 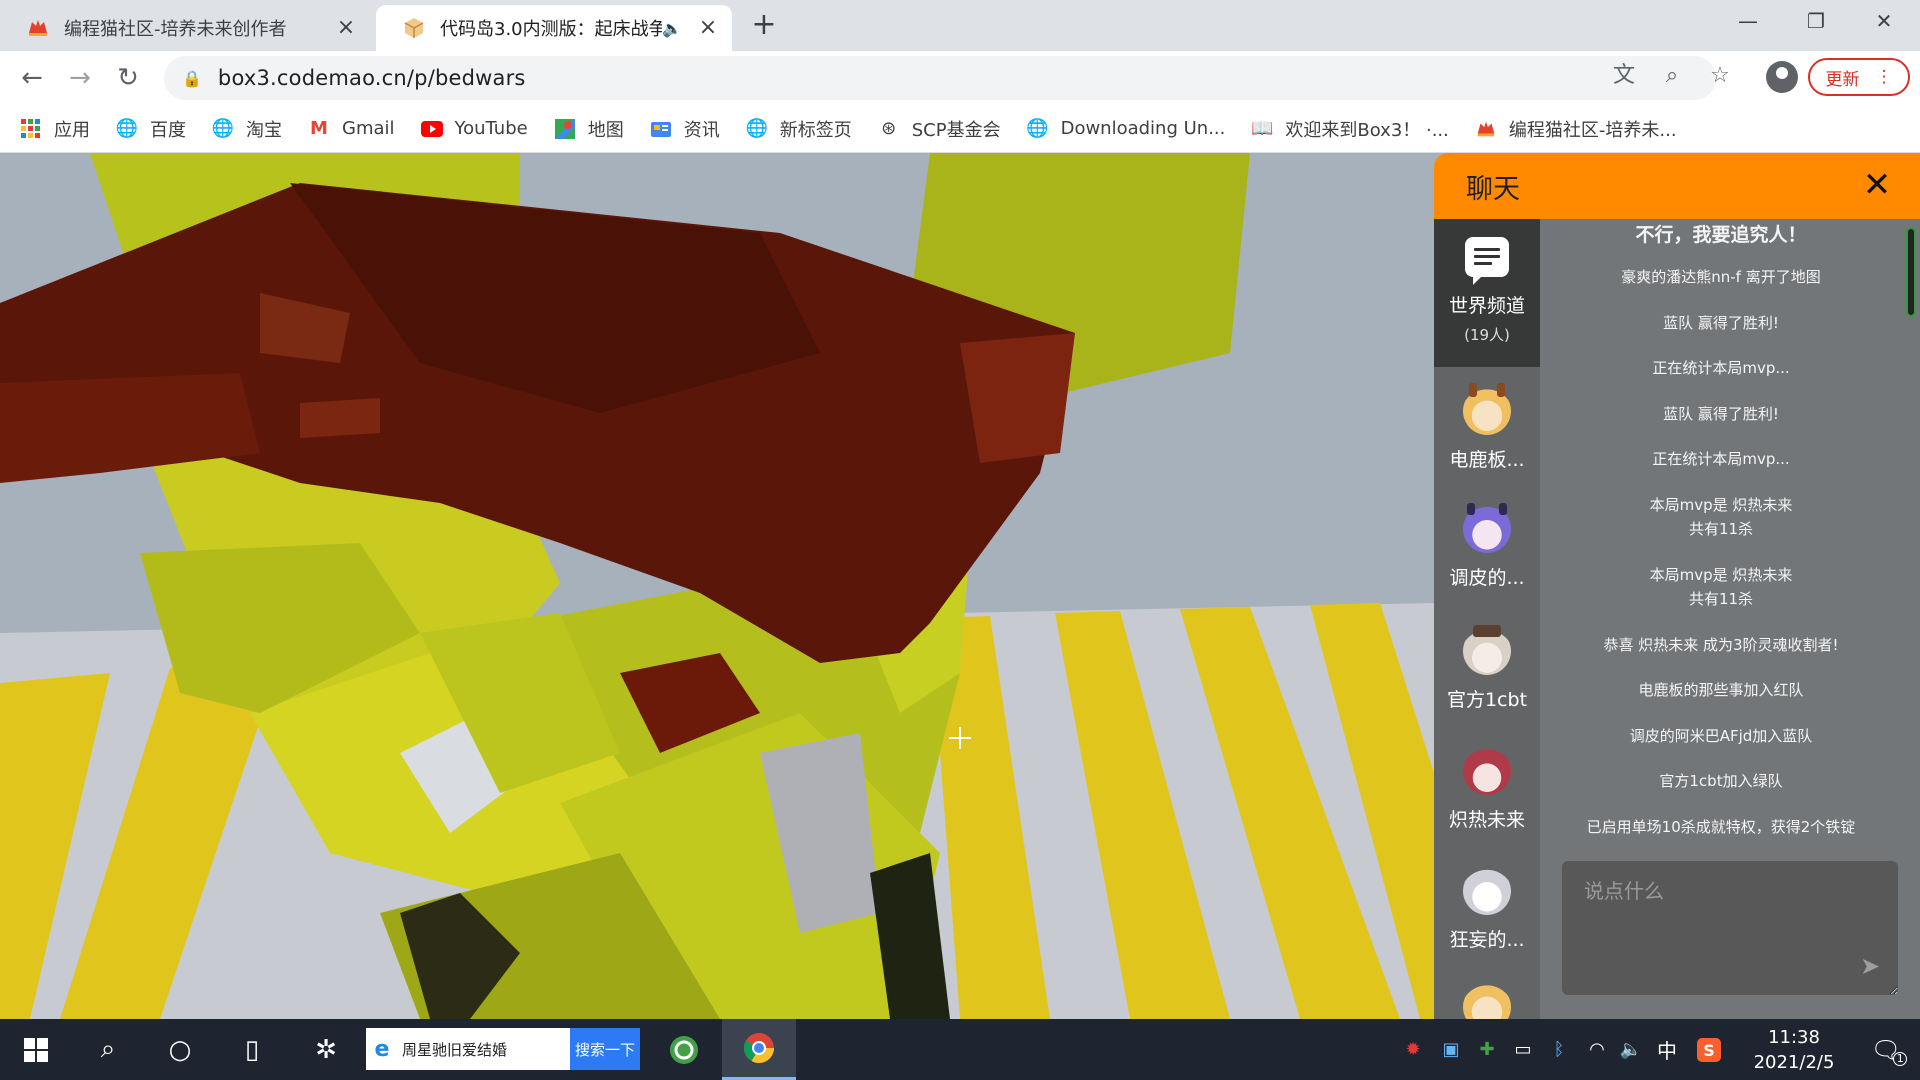 What do you see at coordinates (1721, 235) in the screenshot?
I see `chat-message: 不行，我要追究人！` at bounding box center [1721, 235].